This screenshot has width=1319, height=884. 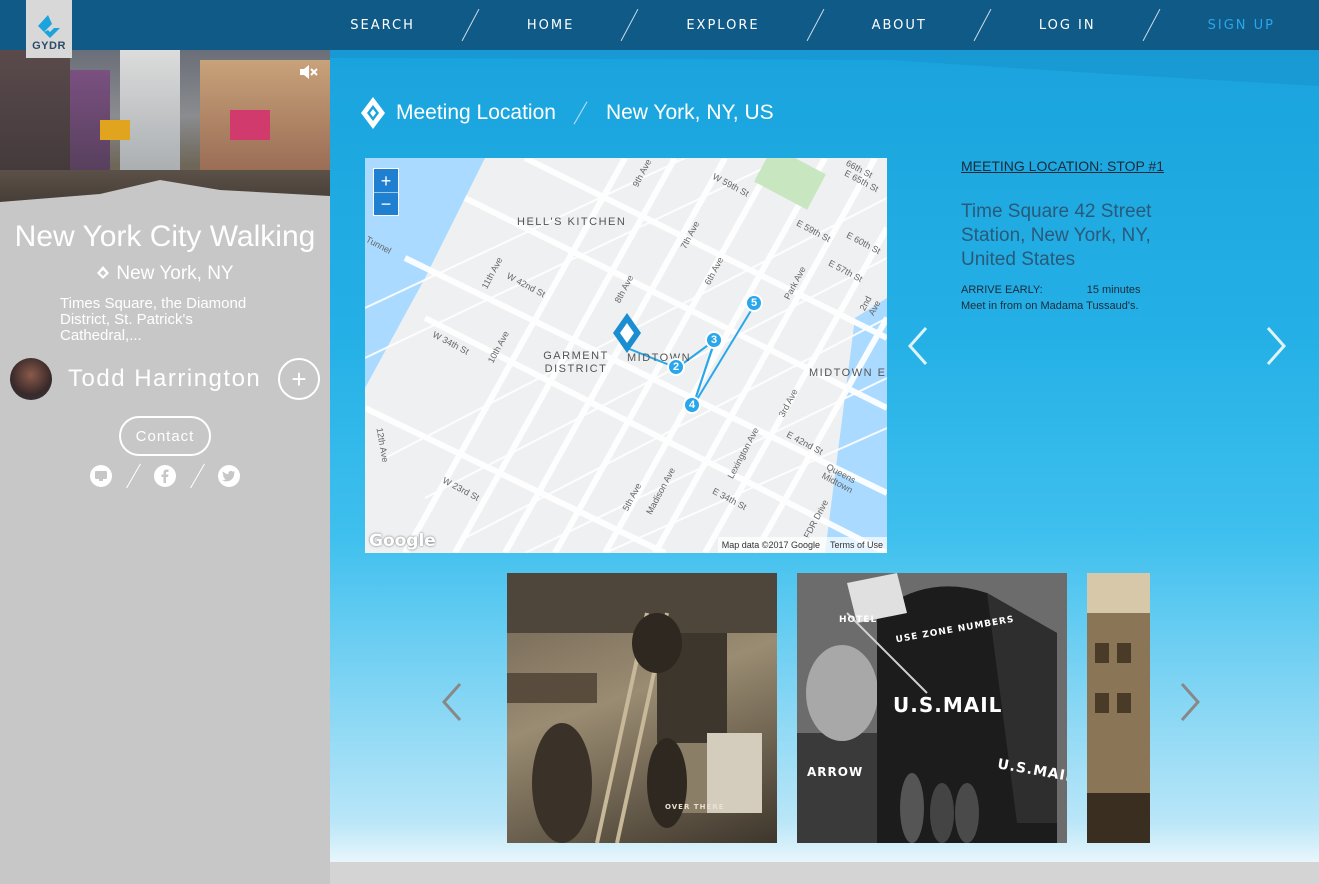 I want to click on follow-guide-button: +, so click(x=299, y=379).